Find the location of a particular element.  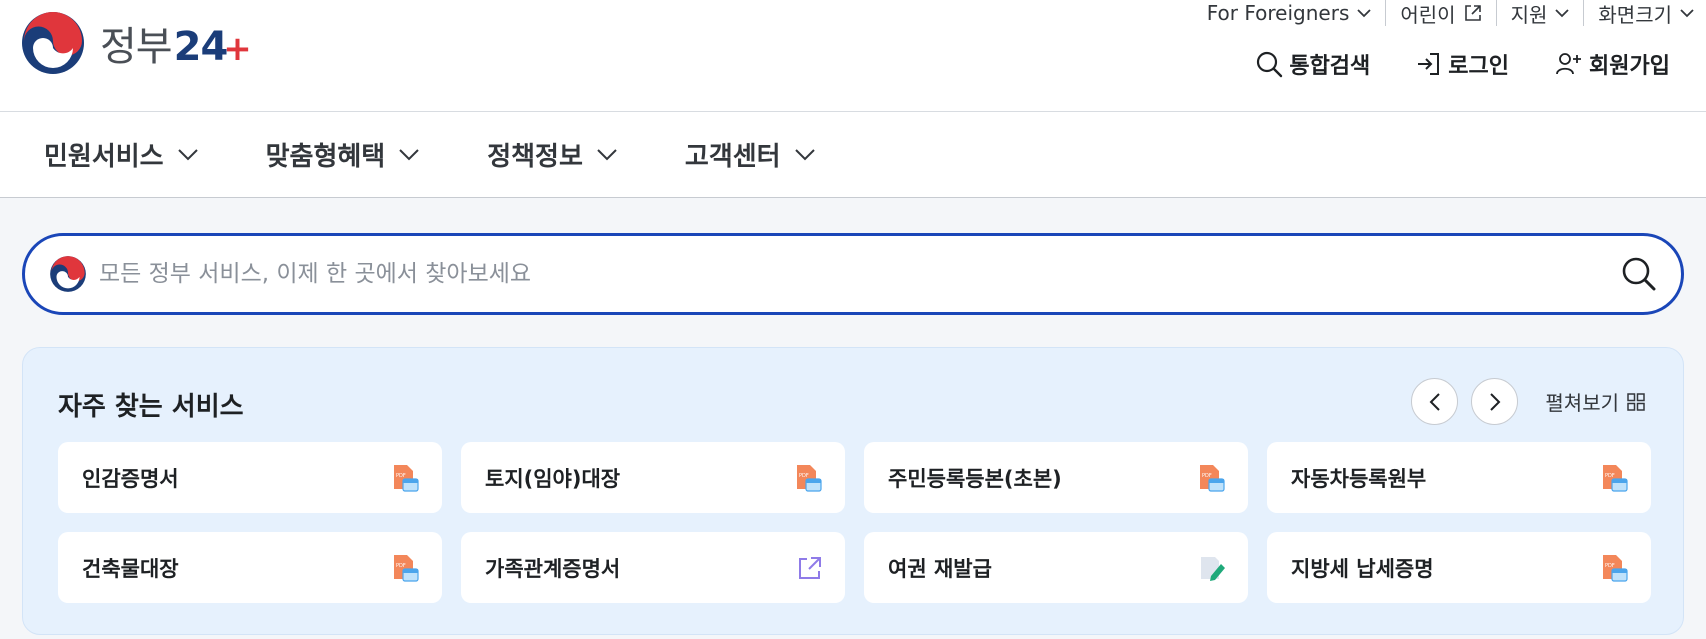

service-card-building-register: 건축물대장 PDF is located at coordinates (250, 567).